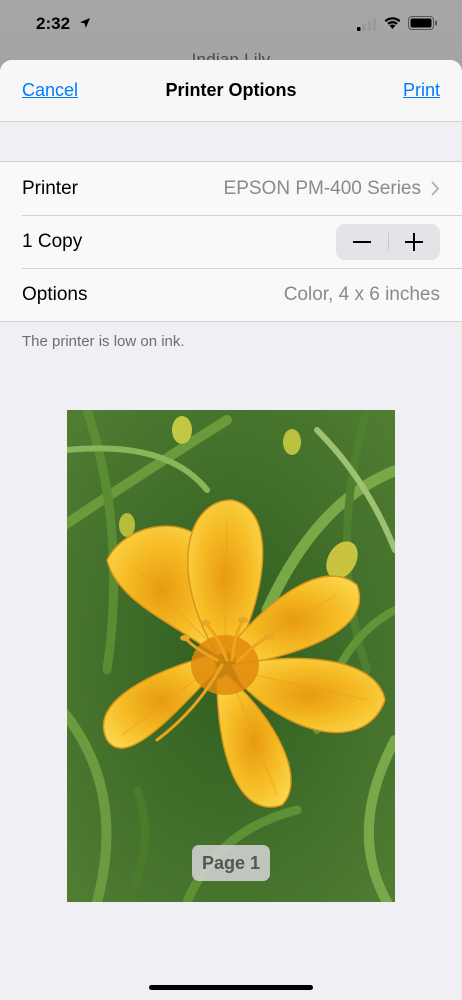  Describe the element at coordinates (422, 23) in the screenshot. I see `battery-icon` at that location.